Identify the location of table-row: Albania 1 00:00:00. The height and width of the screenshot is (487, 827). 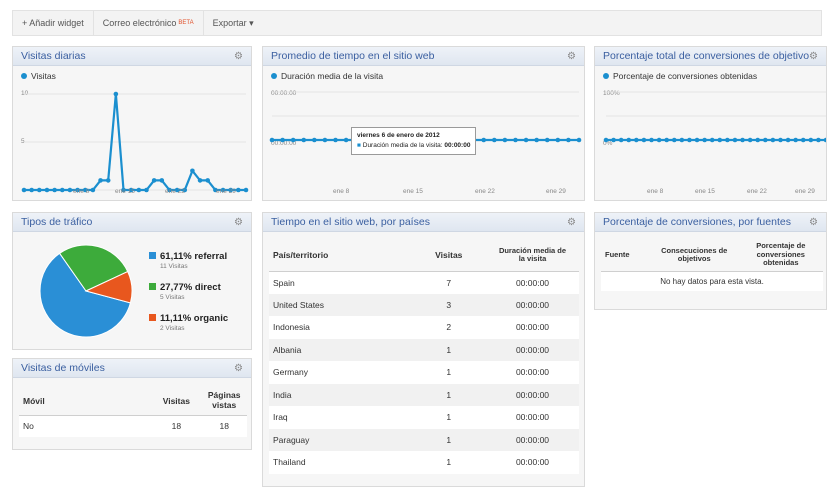
(424, 349).